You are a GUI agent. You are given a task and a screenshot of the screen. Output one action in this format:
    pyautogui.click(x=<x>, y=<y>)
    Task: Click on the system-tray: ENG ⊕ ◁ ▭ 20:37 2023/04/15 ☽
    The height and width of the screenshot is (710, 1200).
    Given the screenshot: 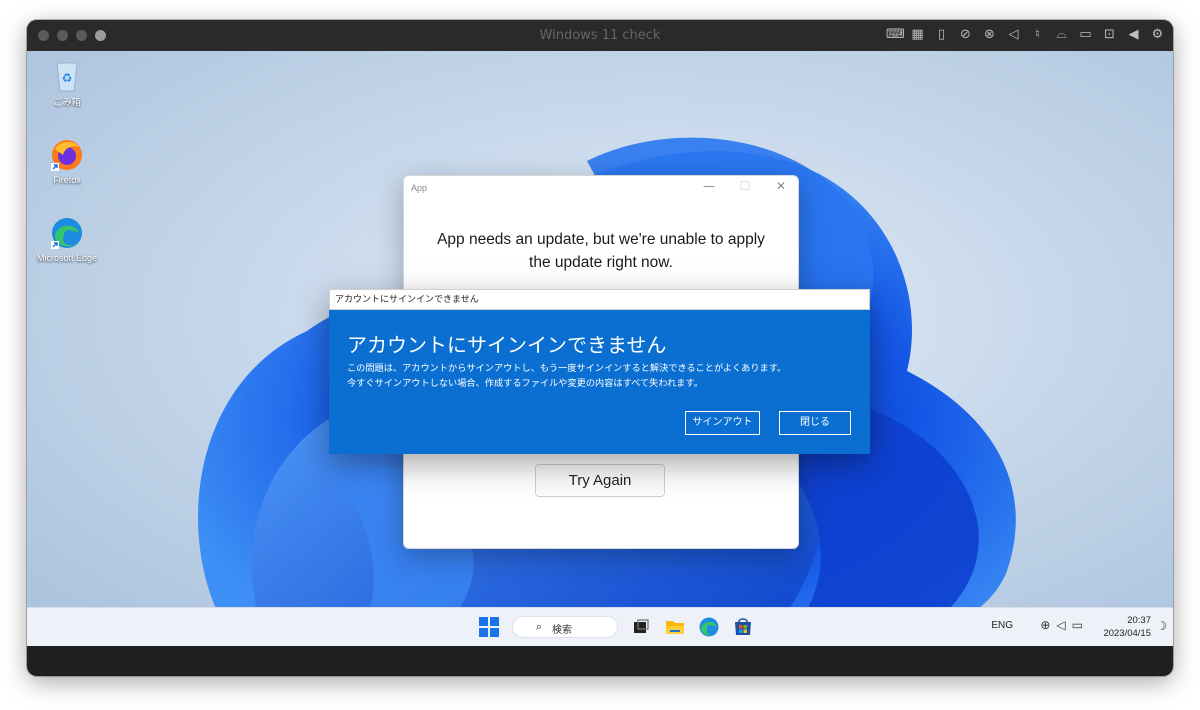 What is the action you would take?
    pyautogui.click(x=1043, y=627)
    